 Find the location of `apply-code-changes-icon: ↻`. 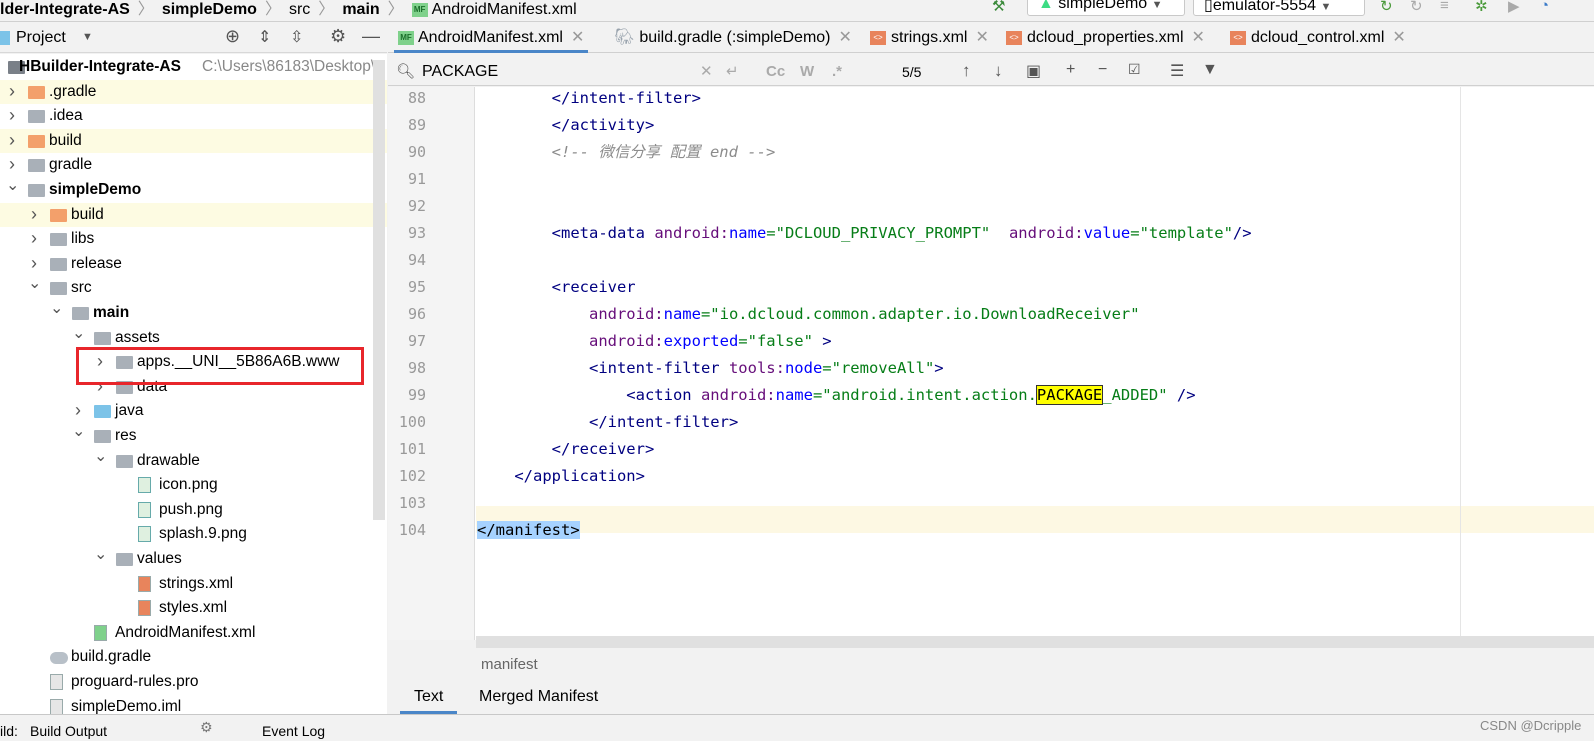

apply-code-changes-icon: ↻ is located at coordinates (1416, 7).